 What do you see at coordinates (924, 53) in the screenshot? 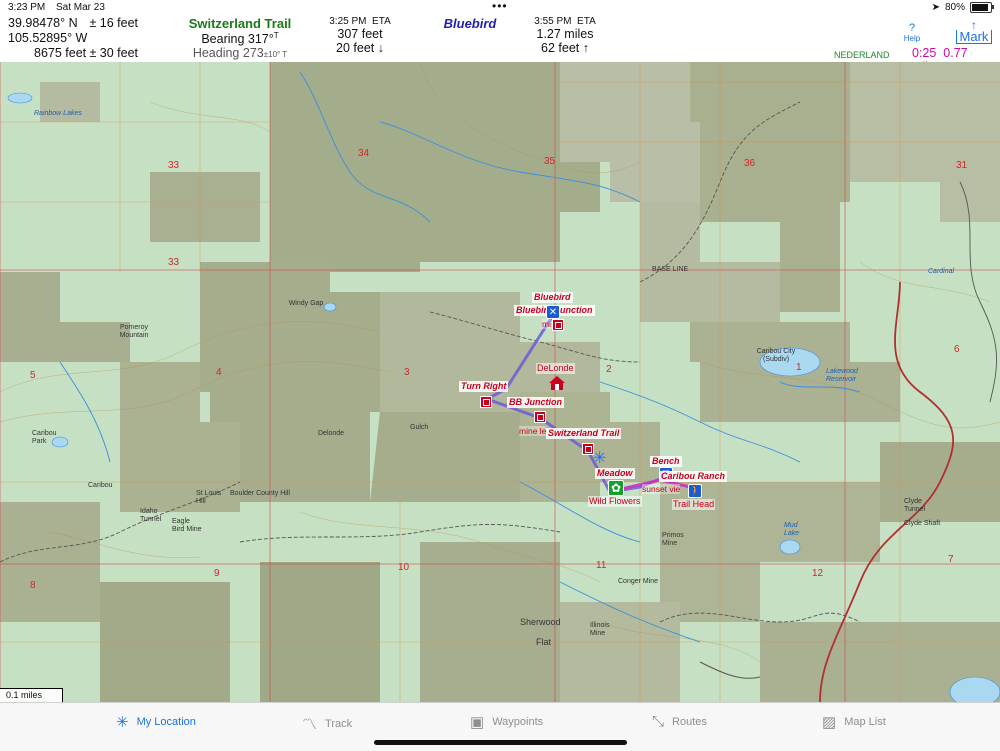
I see `trip-time: 0:25` at bounding box center [924, 53].